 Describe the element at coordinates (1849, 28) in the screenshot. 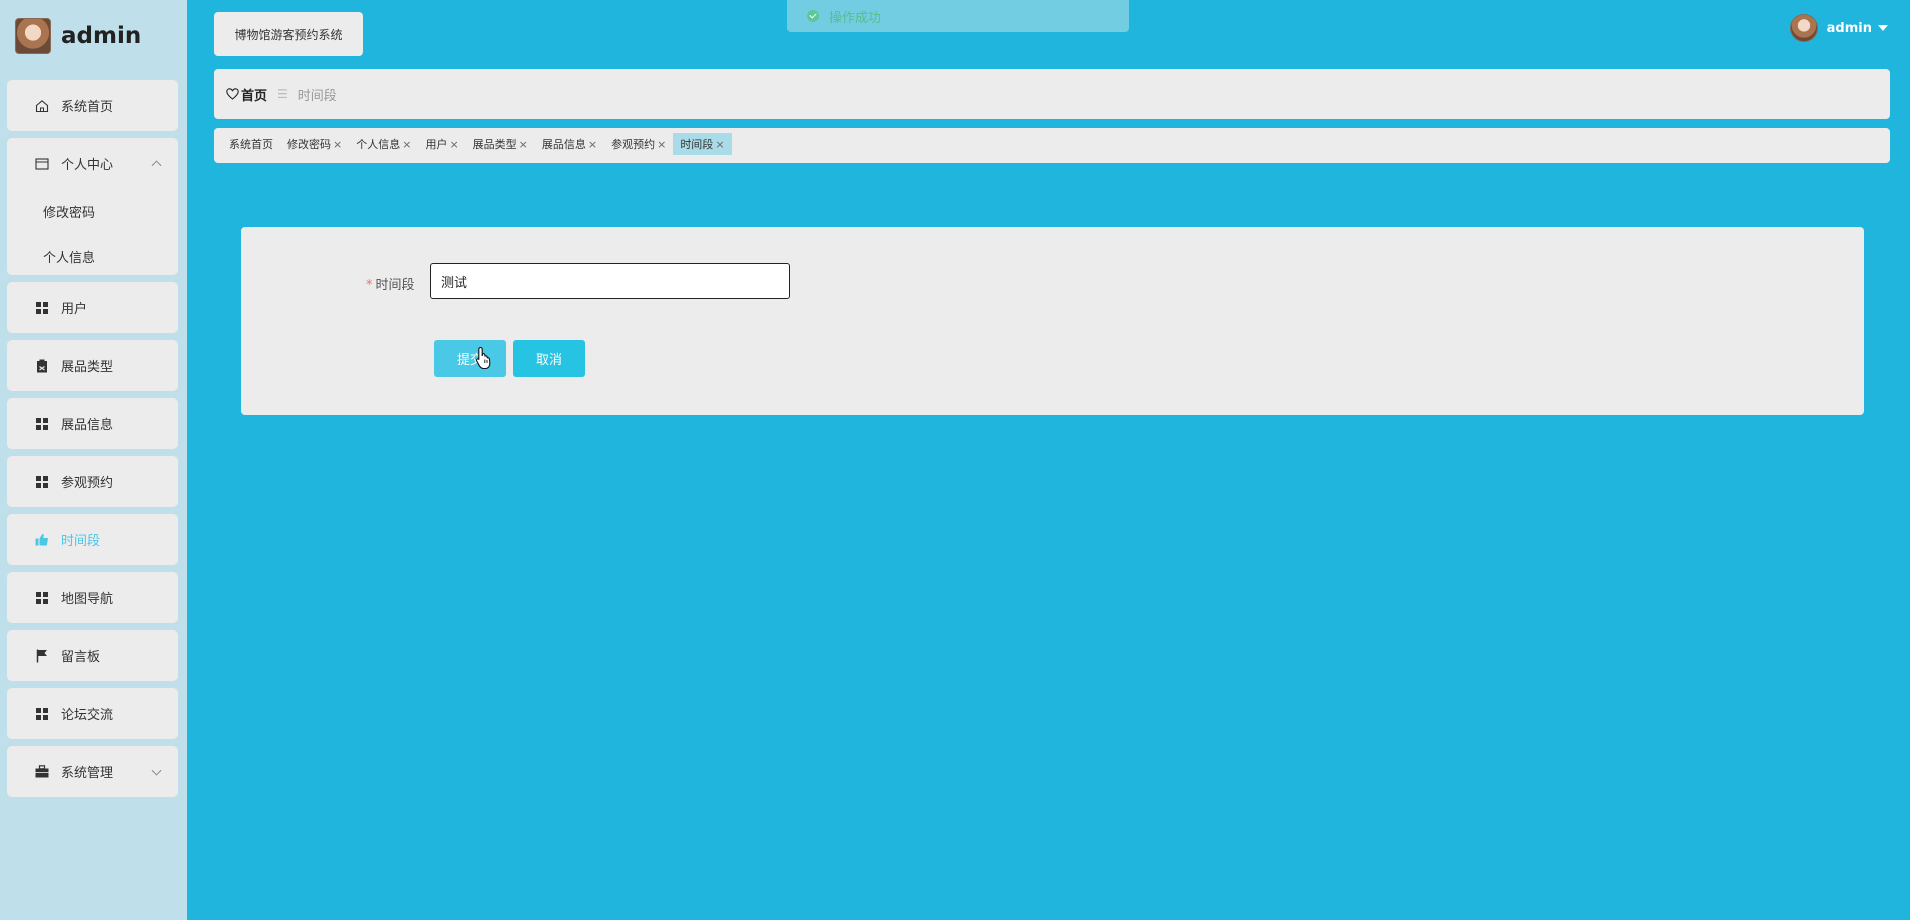

I see `user-name: admin` at that location.